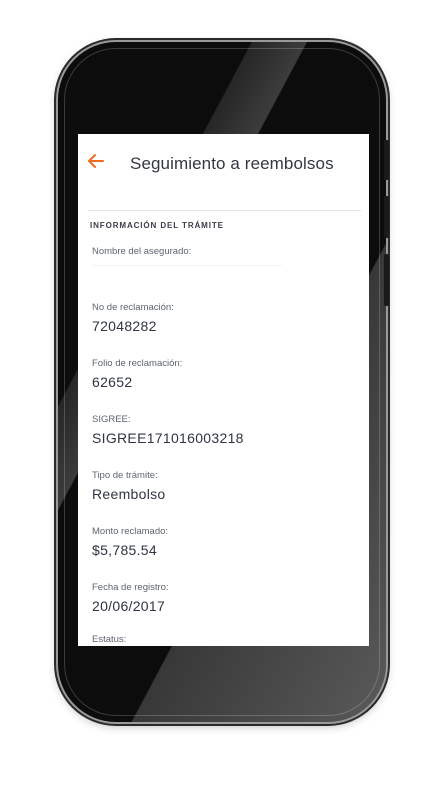 This screenshot has height=792, width=433. Describe the element at coordinates (111, 419) in the screenshot. I see `field-label: SIGREE:` at that location.